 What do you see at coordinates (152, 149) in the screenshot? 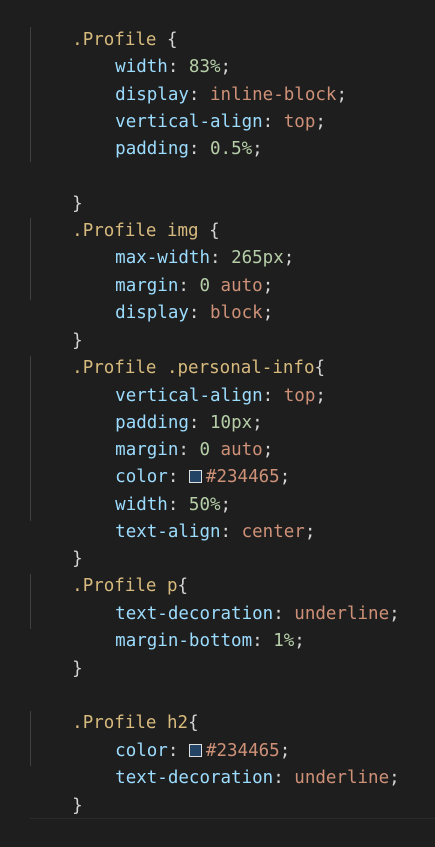
I see `css-property: padding` at bounding box center [152, 149].